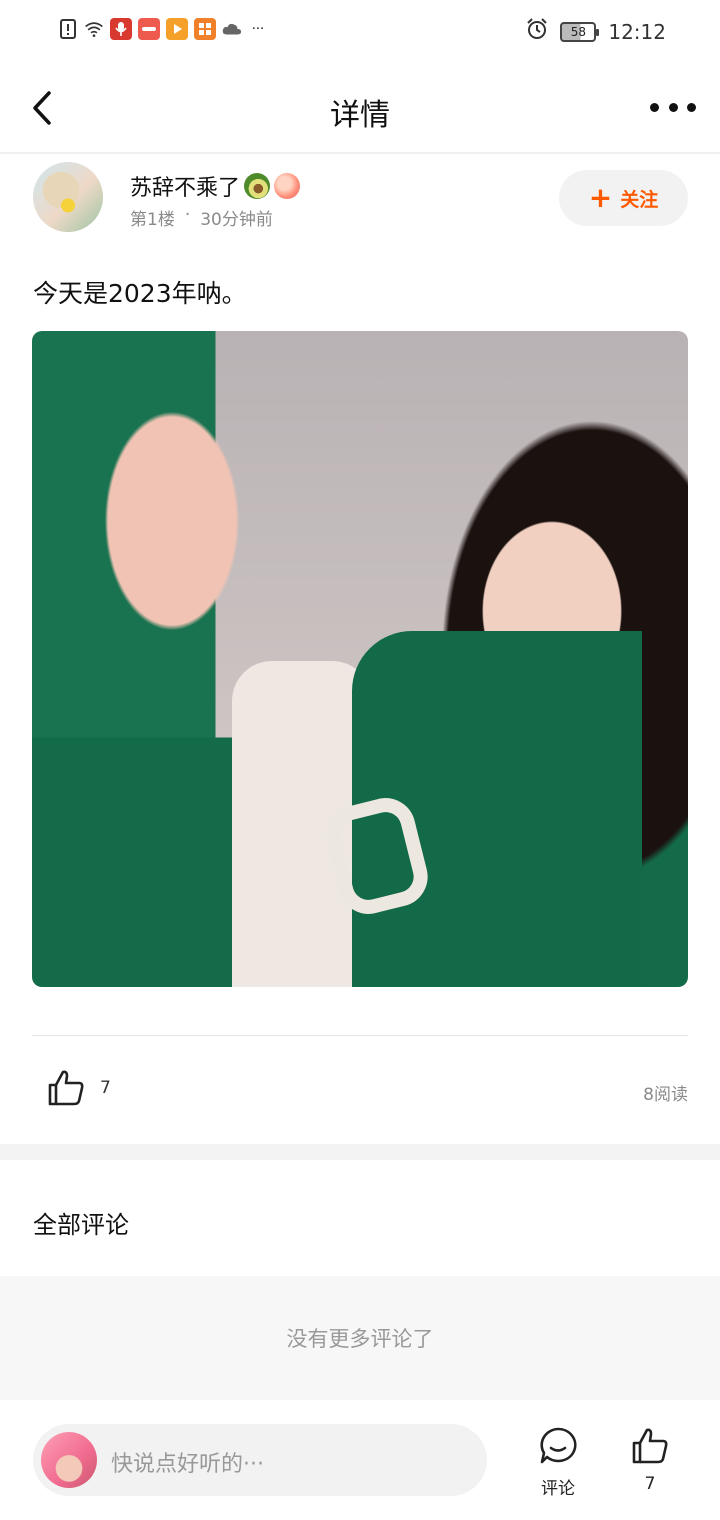 Image resolution: width=720 pixels, height=1520 pixels. I want to click on game-app-icon, so click(205, 29).